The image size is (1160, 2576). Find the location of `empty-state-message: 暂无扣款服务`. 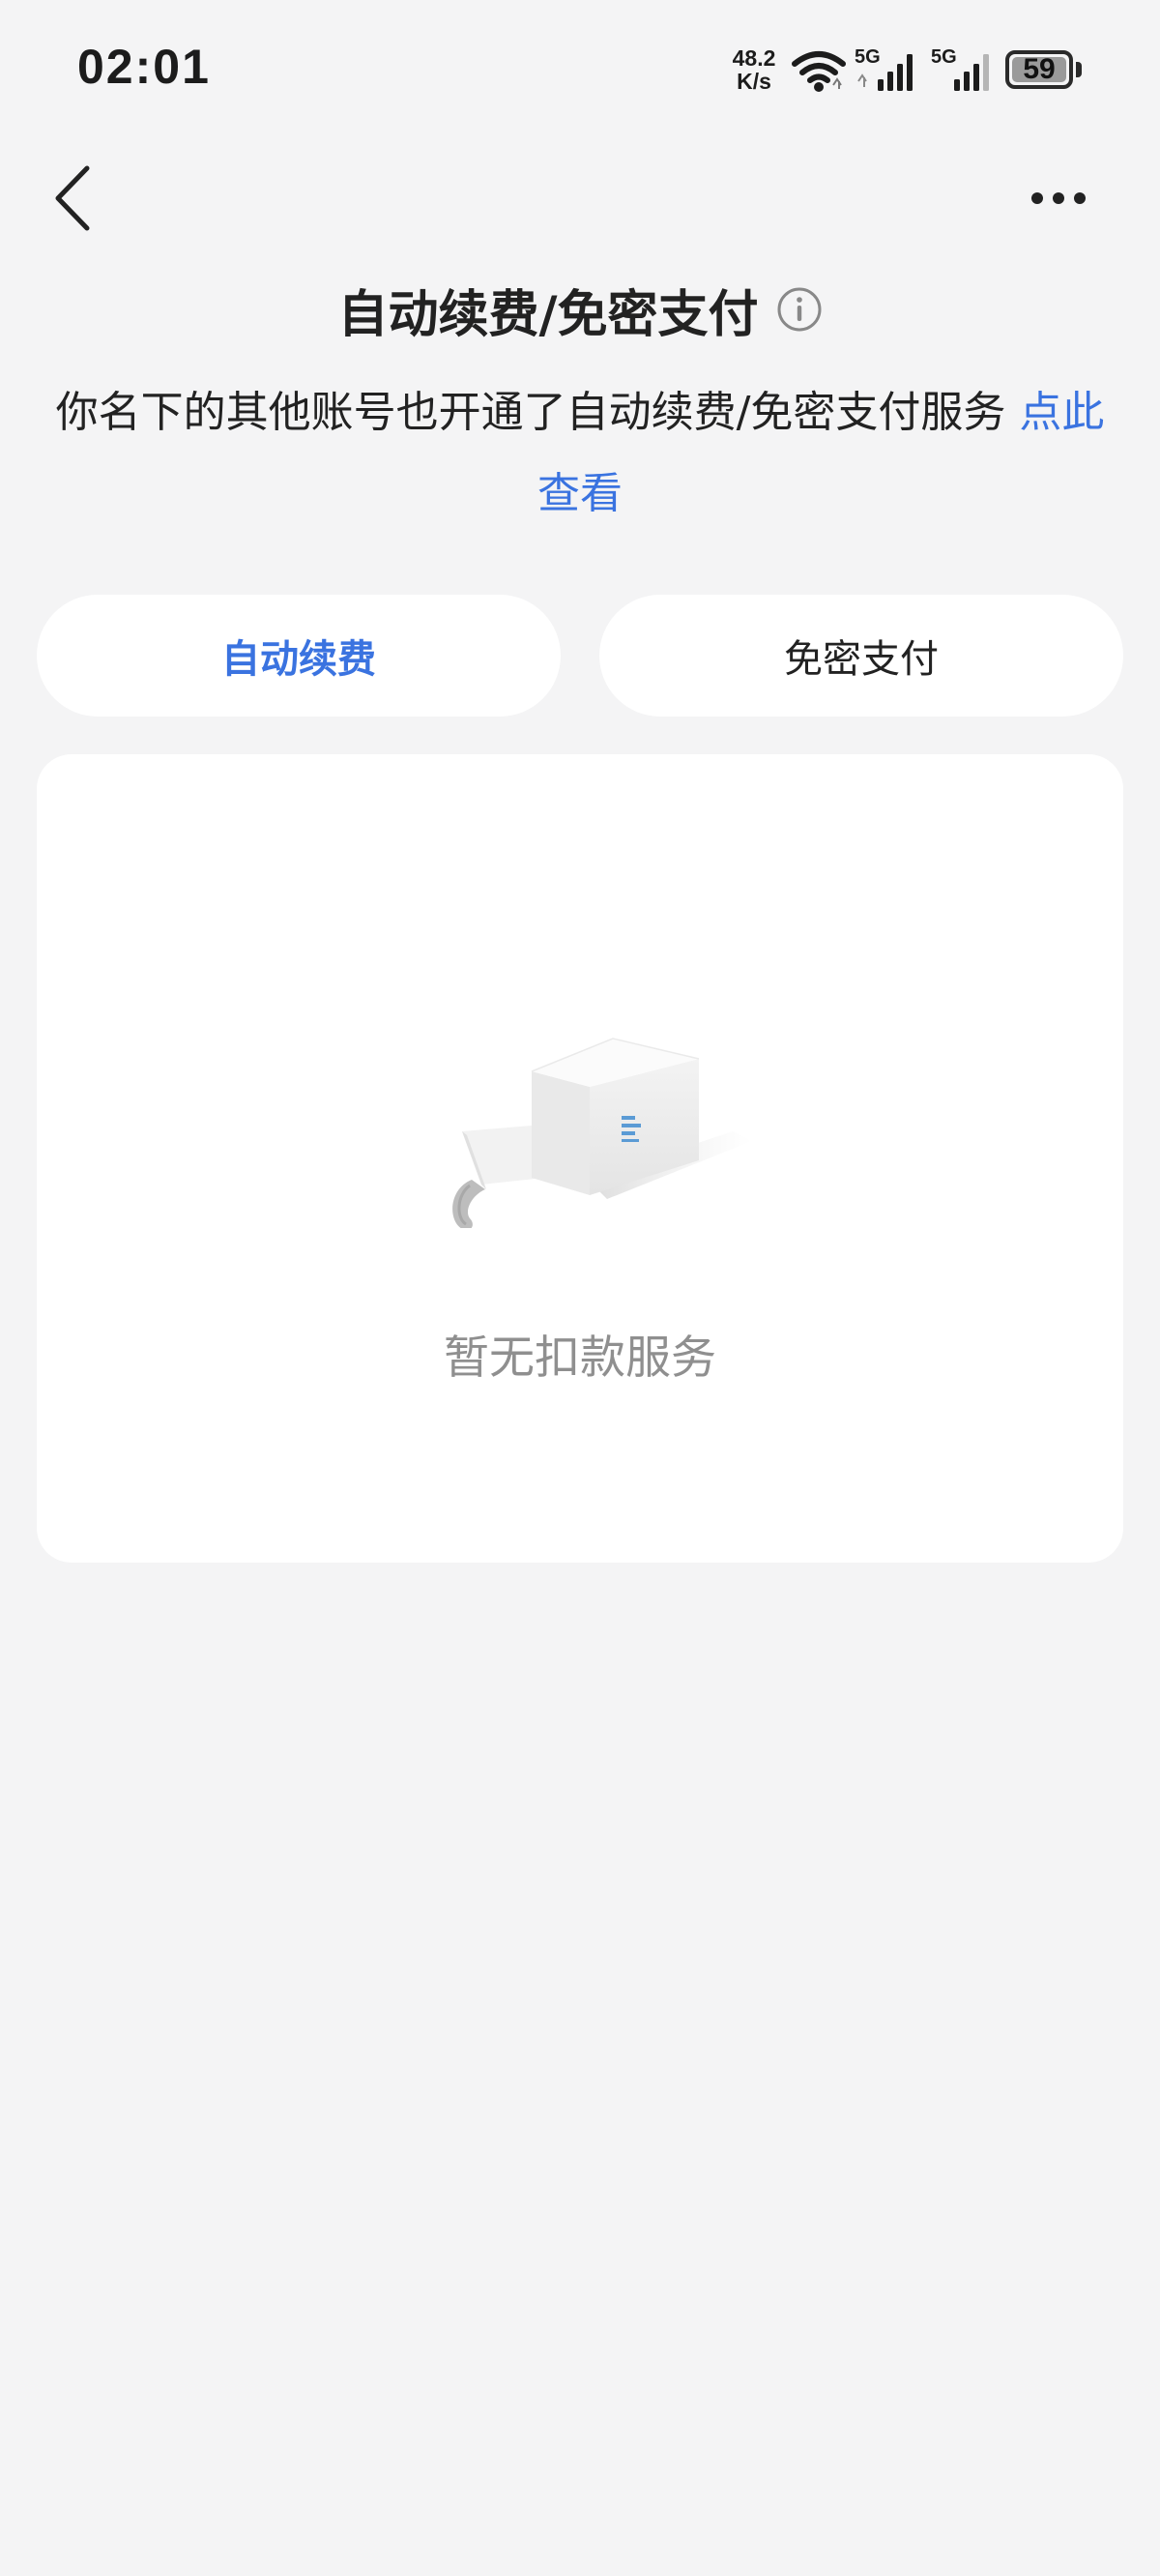

empty-state-message: 暂无扣款服务 is located at coordinates (580, 1358).